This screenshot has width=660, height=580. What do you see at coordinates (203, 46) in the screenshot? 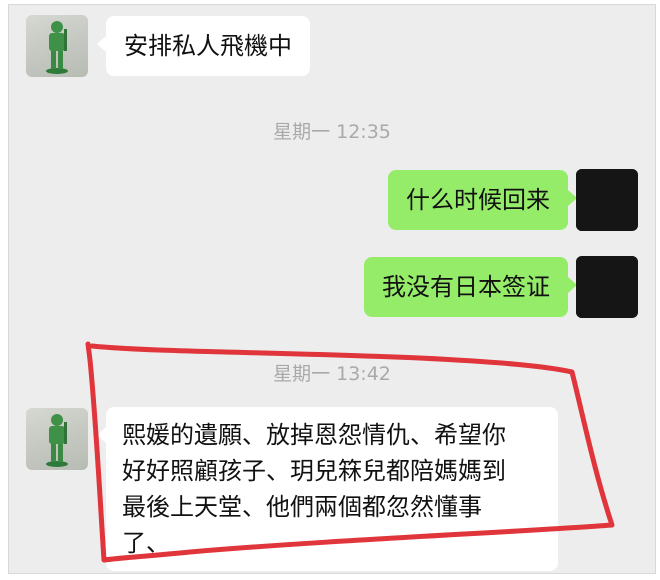
I see `message-bubble-incoming: 安排私人飛機中` at bounding box center [203, 46].